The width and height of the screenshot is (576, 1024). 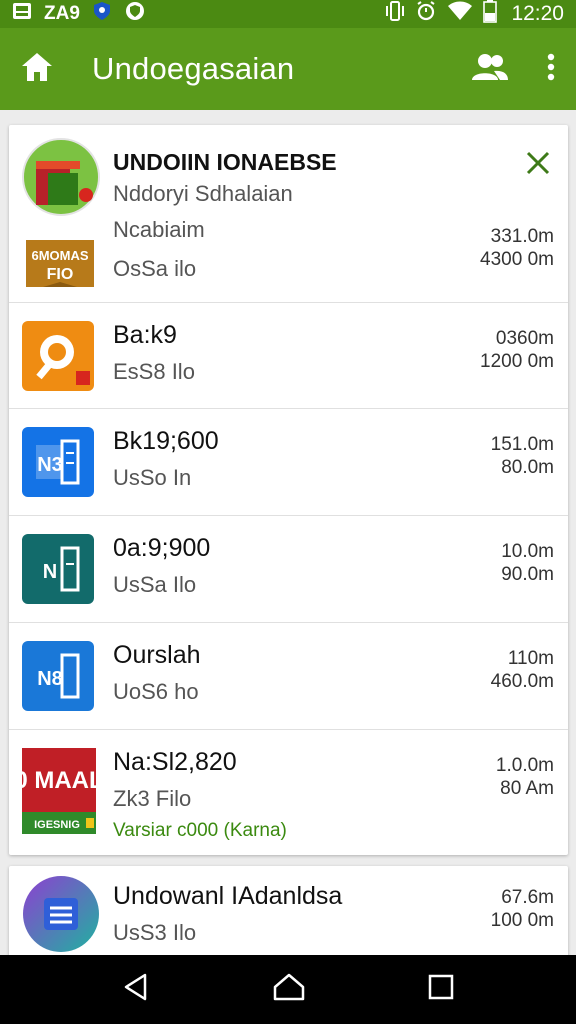 I want to click on item-sizes: 151.0m 80.0m, so click(x=522, y=456).